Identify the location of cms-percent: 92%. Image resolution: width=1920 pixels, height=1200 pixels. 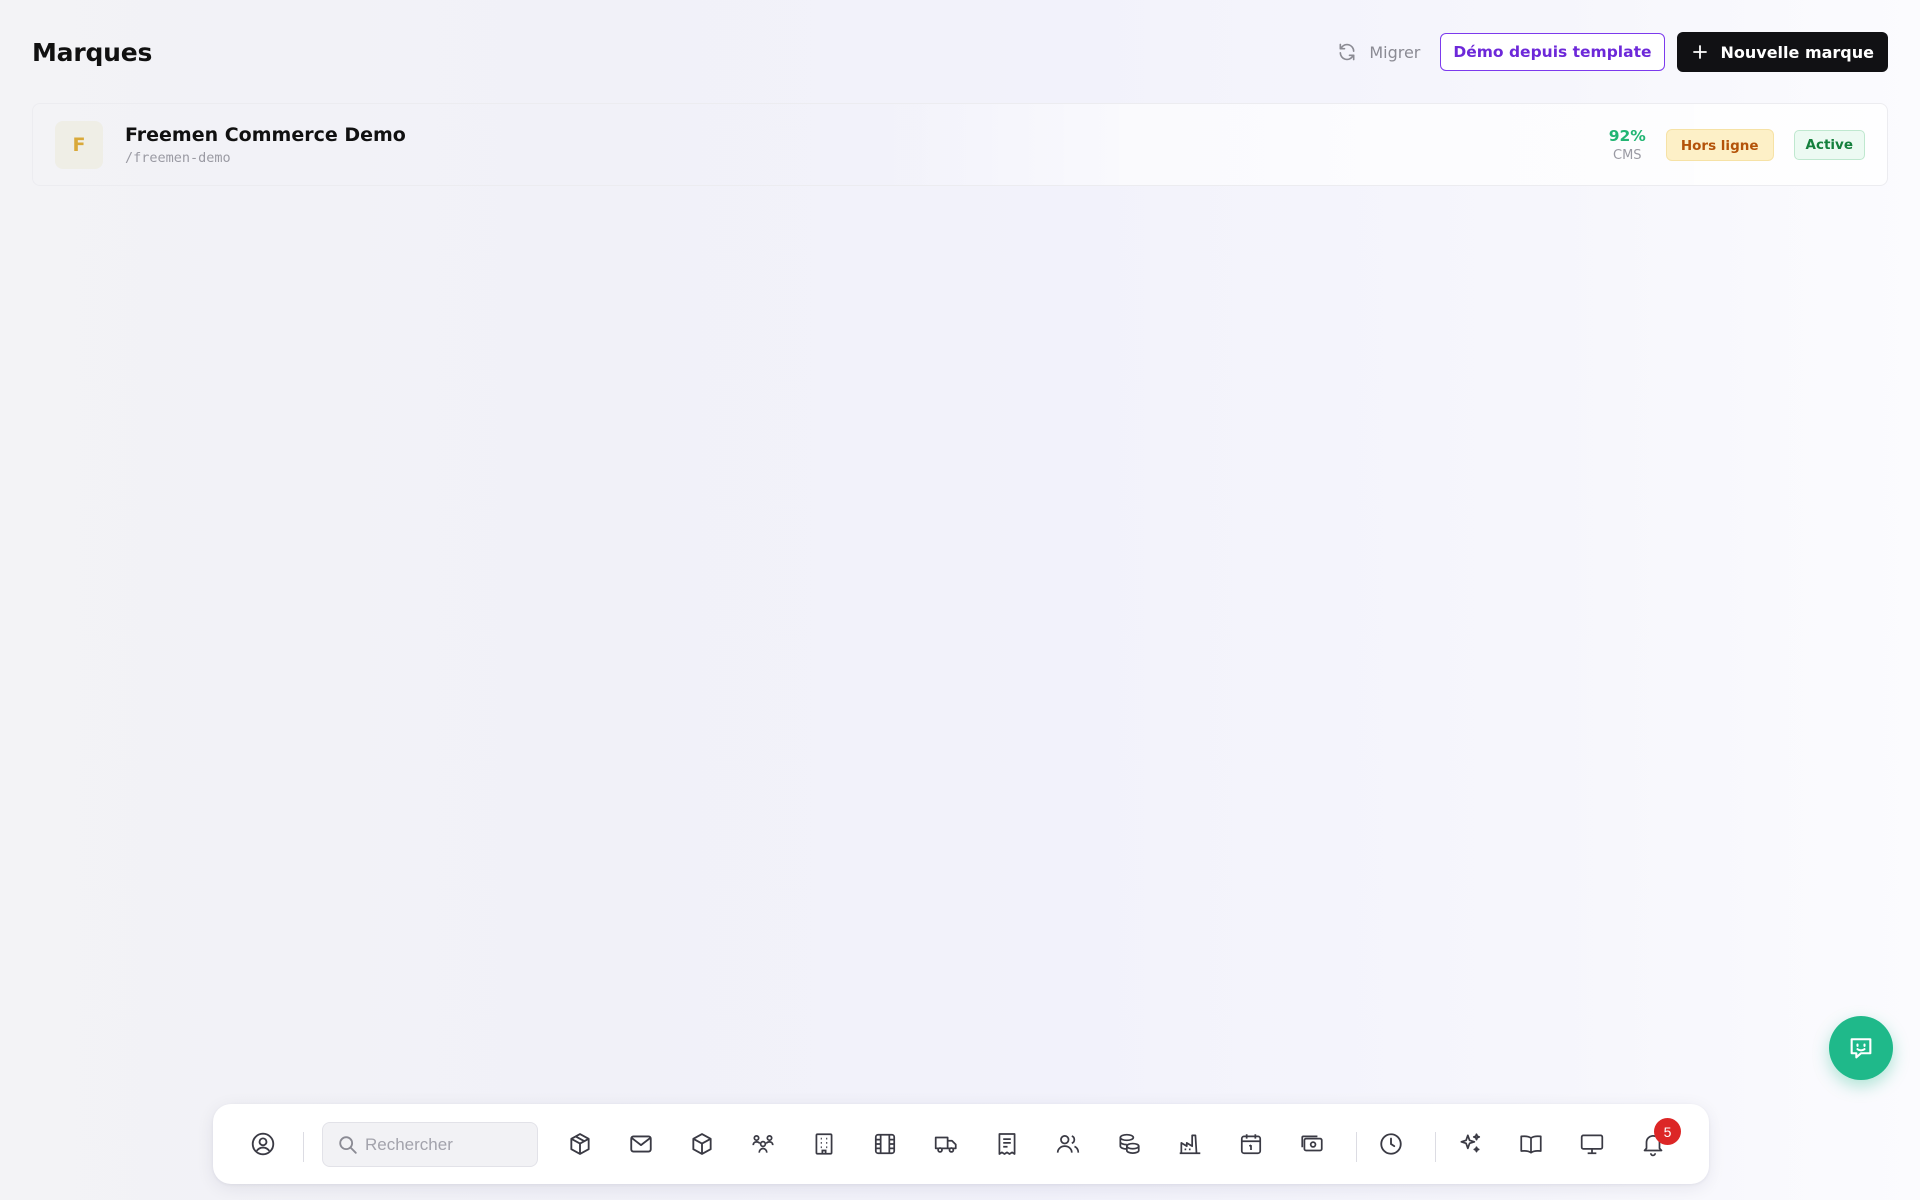
(1627, 135).